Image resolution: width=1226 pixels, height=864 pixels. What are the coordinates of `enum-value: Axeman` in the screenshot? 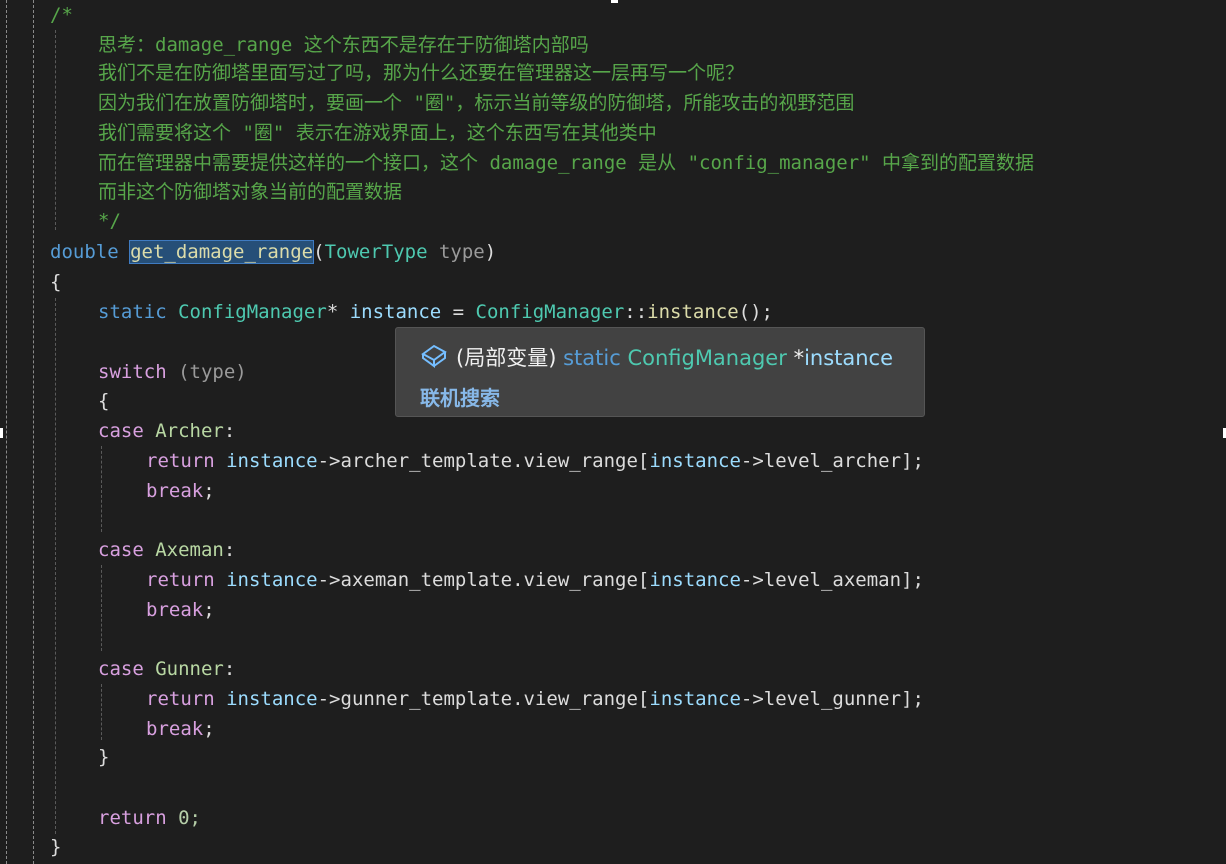 It's located at (189, 550).